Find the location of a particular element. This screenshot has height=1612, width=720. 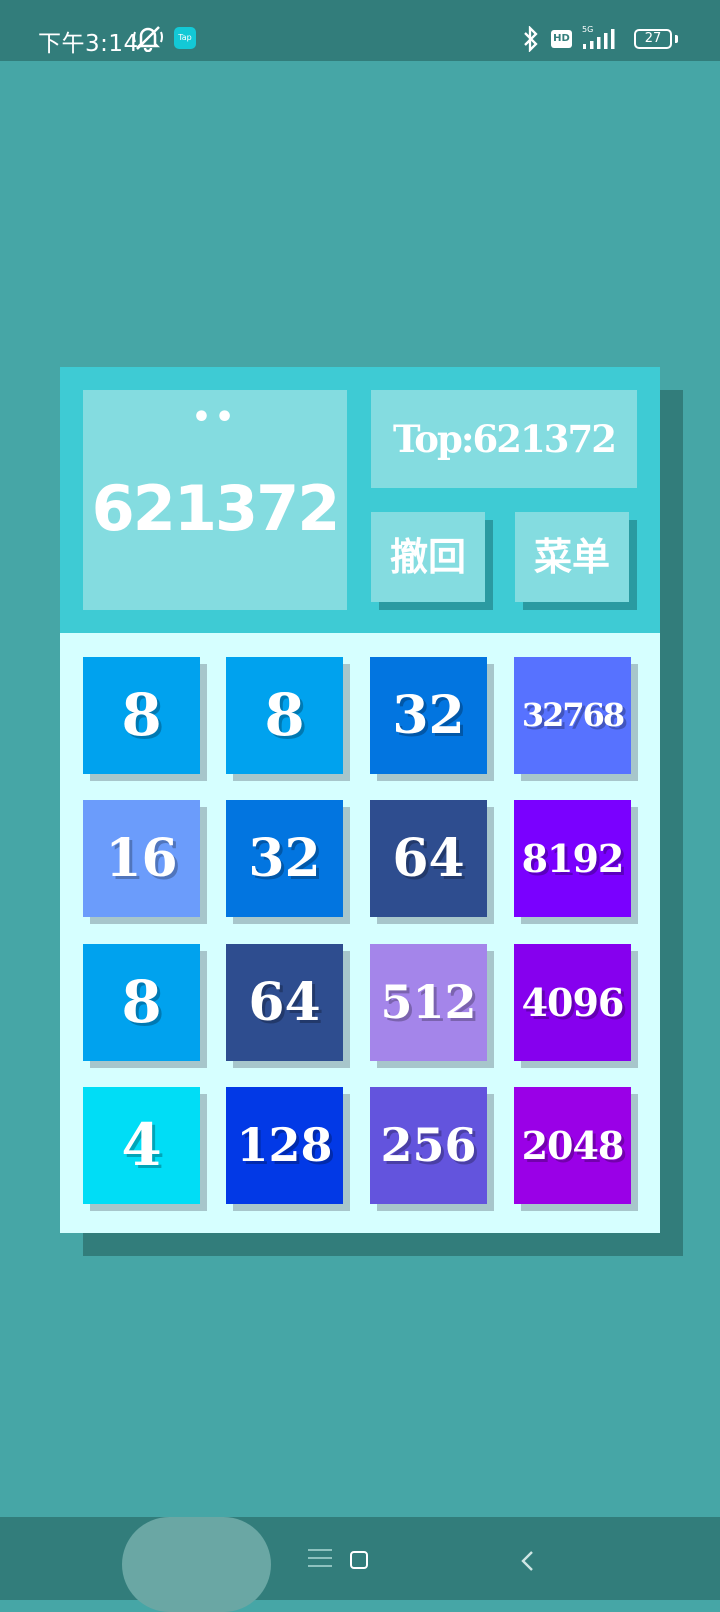

battery-level: 27 is located at coordinates (653, 38).